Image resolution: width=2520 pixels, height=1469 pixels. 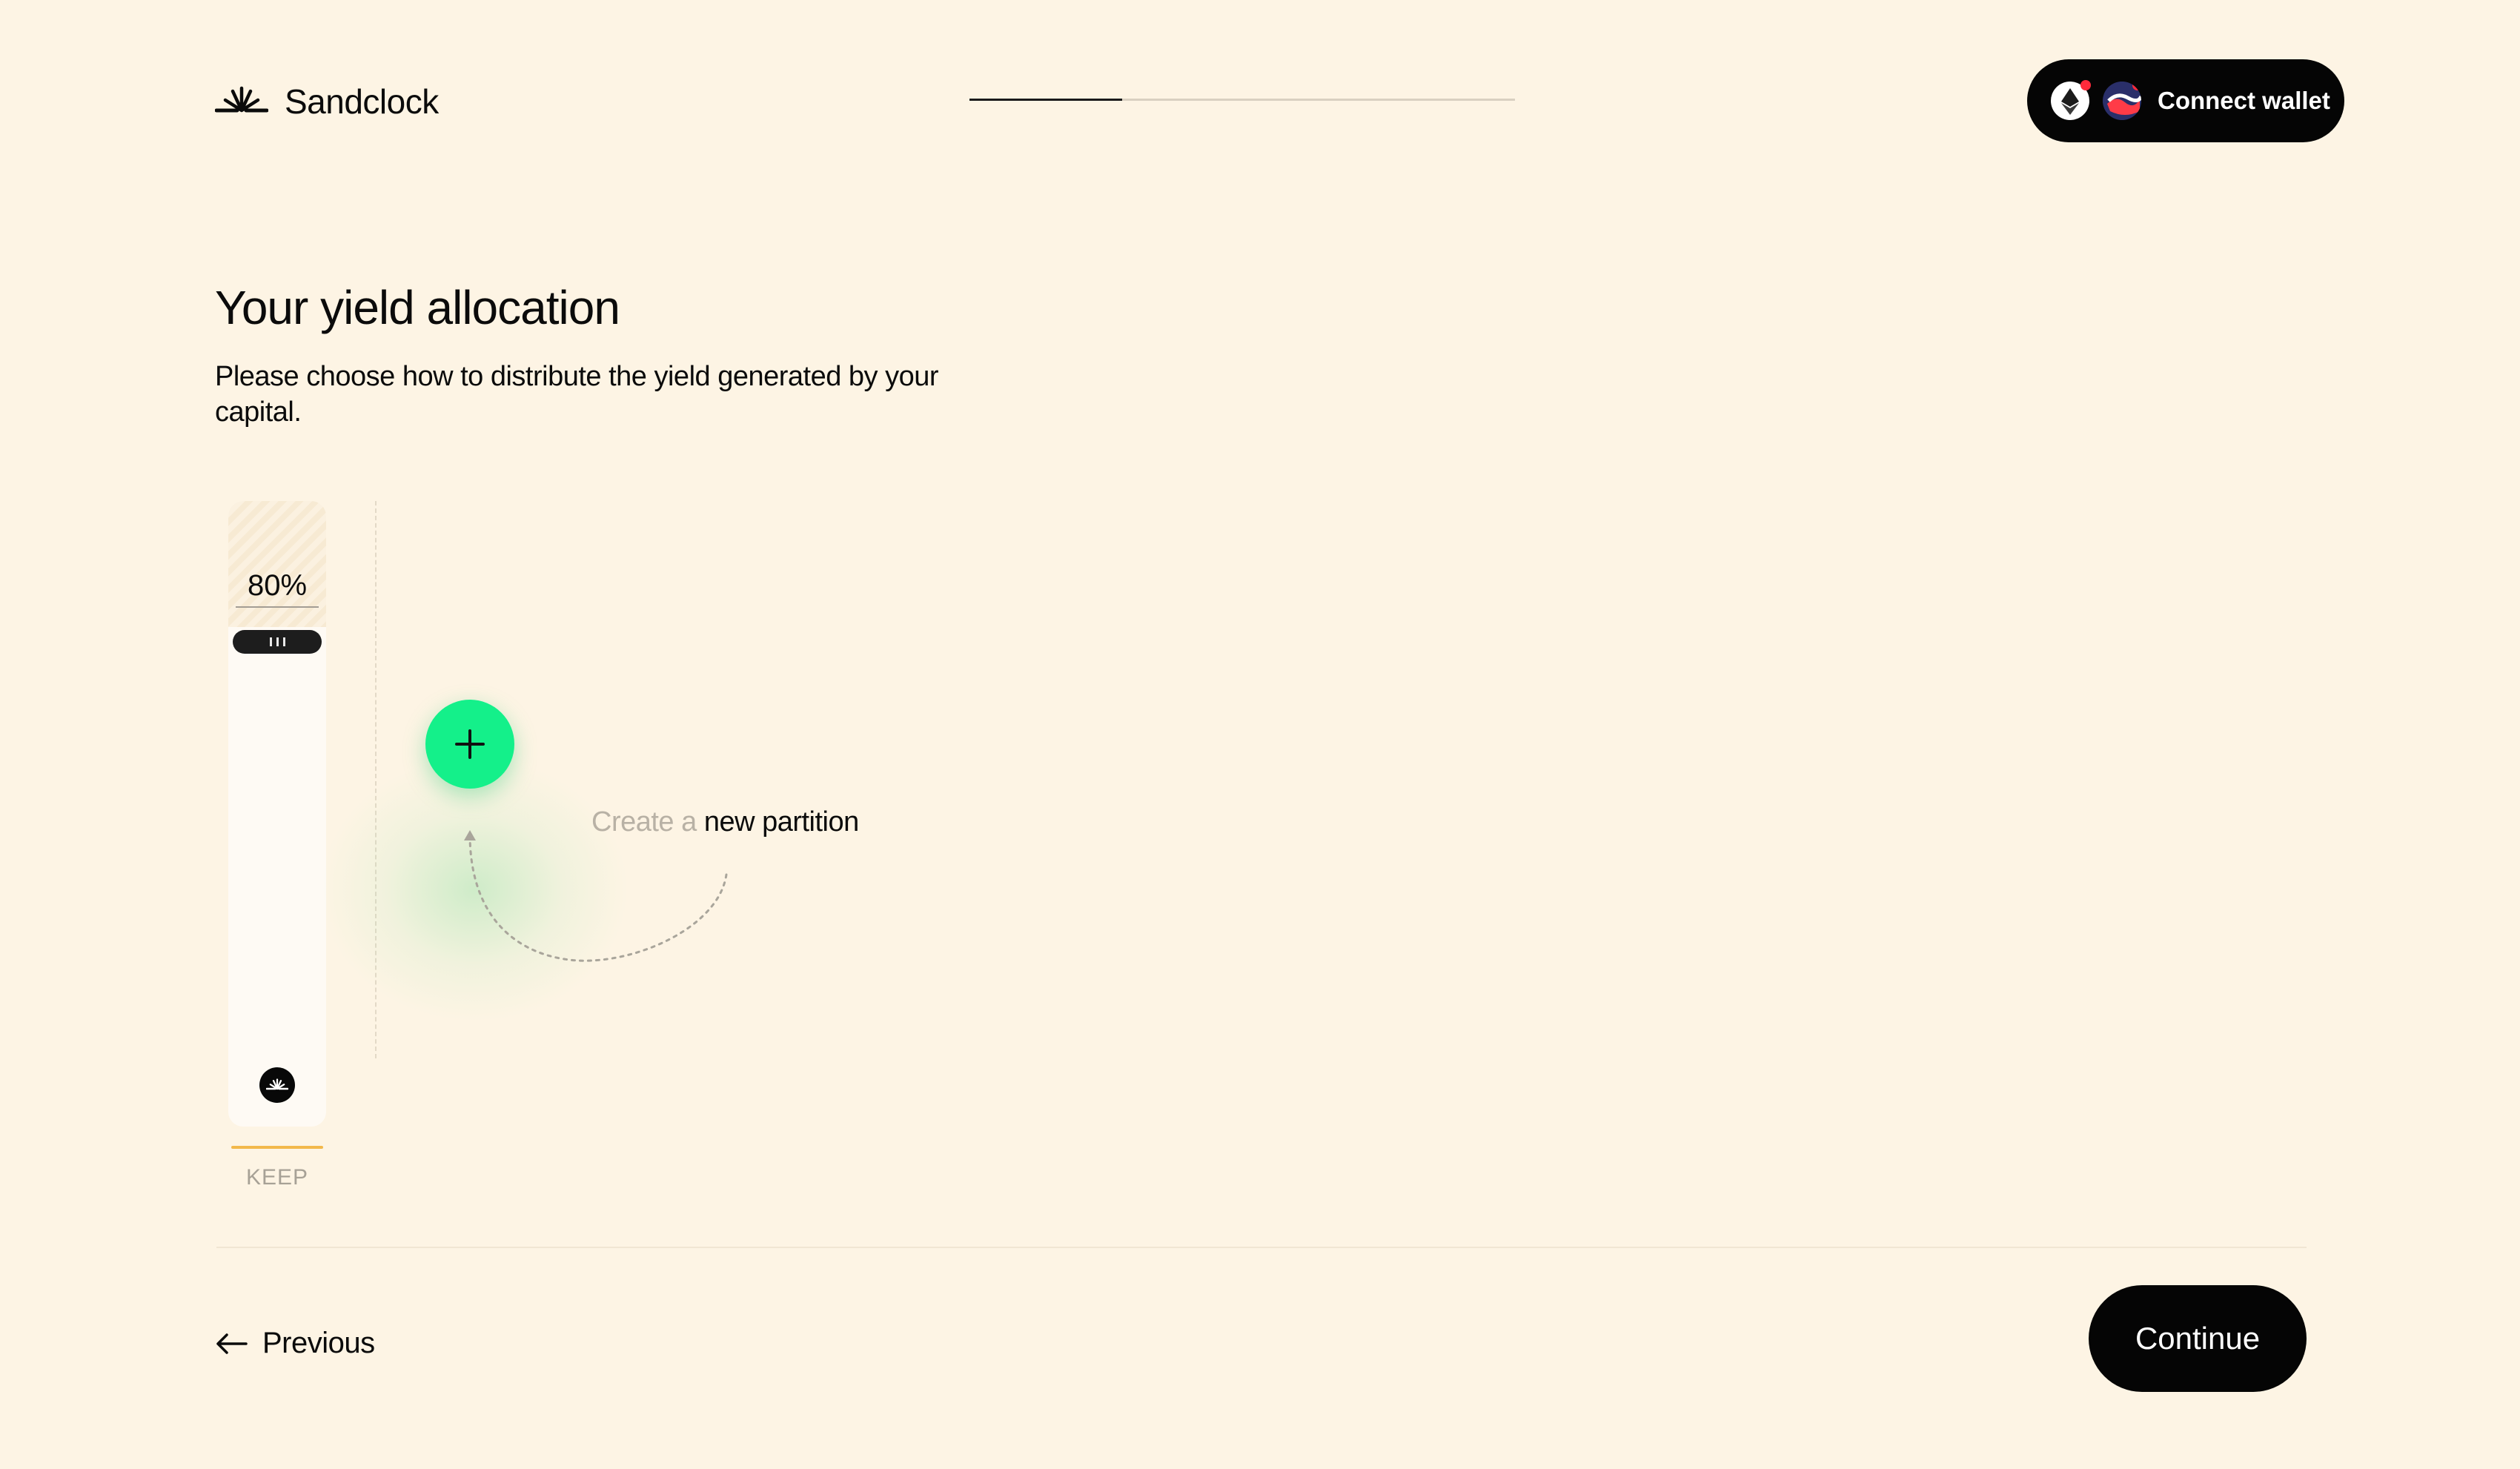 I want to click on create-partition-hint: Create a new partition, so click(x=725, y=822).